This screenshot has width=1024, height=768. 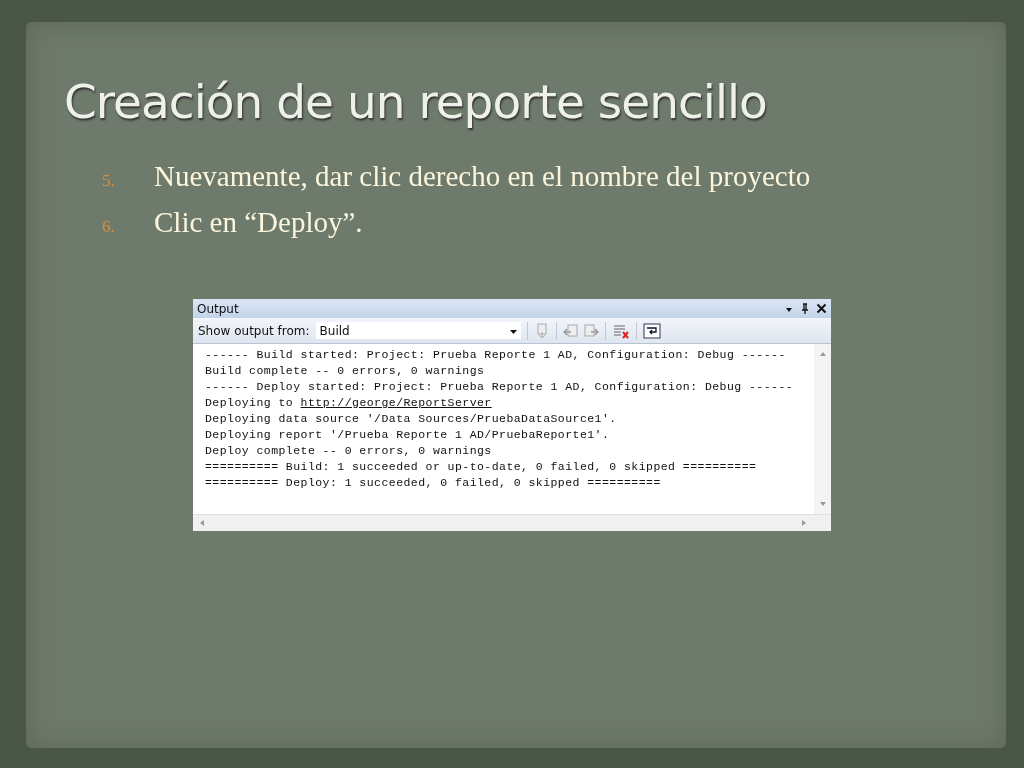 I want to click on slide-title: Creación de un reporte sencillo, so click(x=416, y=101).